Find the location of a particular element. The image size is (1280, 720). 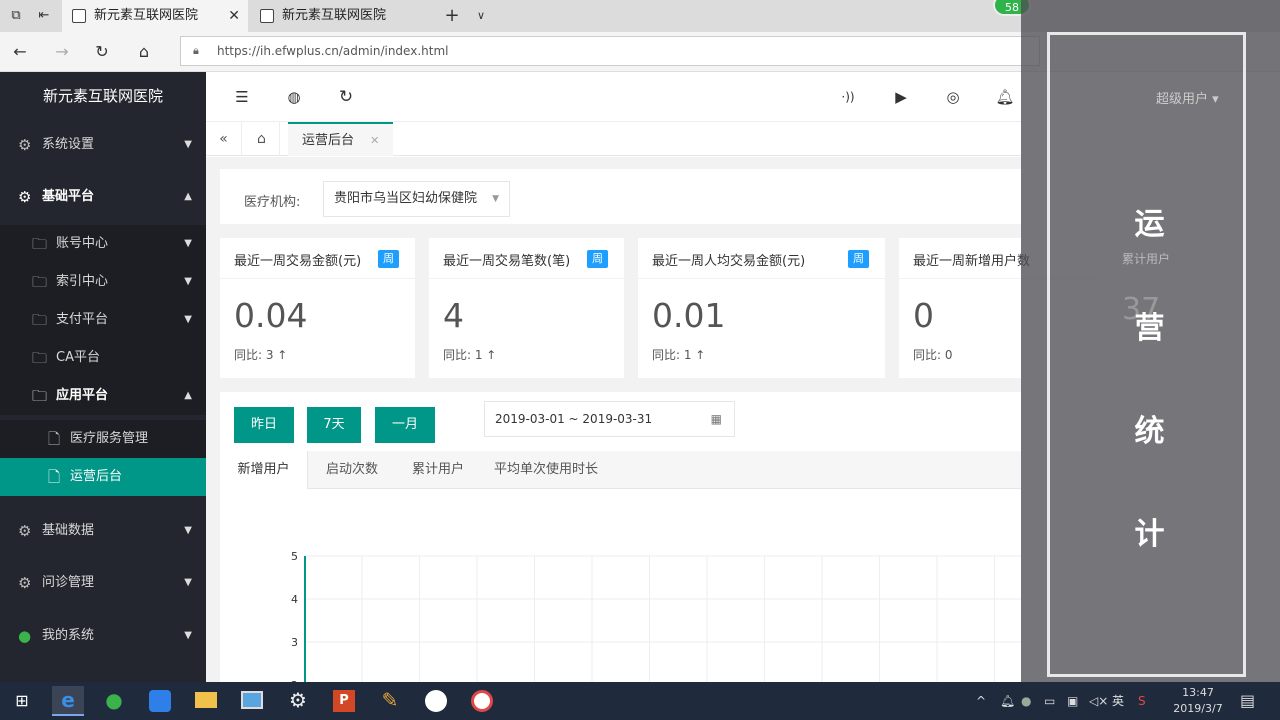

settings-gear-icon: ⚙ is located at coordinates (298, 701).